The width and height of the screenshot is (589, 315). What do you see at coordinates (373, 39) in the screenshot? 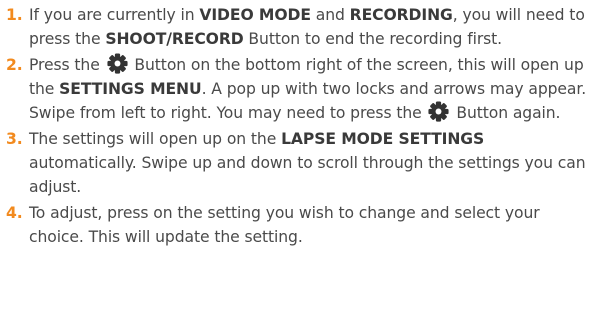
I see `step-text: Button to end the recording first.` at bounding box center [373, 39].